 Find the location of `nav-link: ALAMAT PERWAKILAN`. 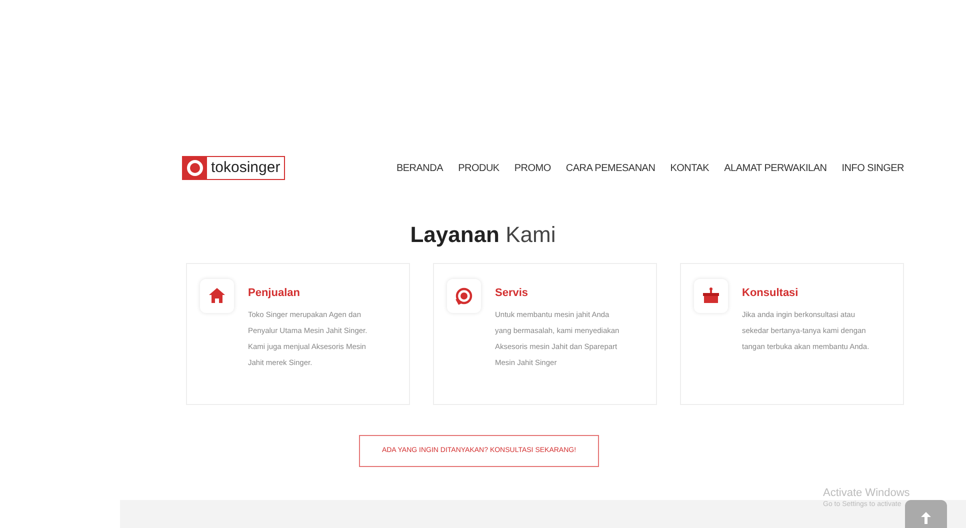

nav-link: ALAMAT PERWAKILAN is located at coordinates (775, 168).